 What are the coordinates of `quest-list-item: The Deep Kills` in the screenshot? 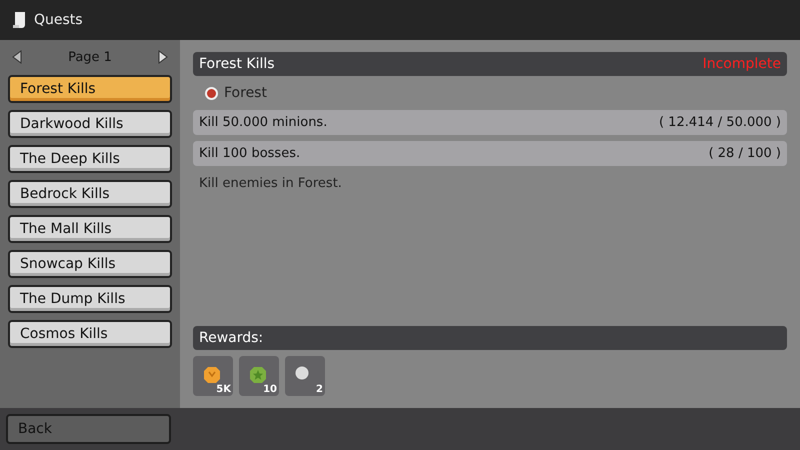 It's located at (90, 159).